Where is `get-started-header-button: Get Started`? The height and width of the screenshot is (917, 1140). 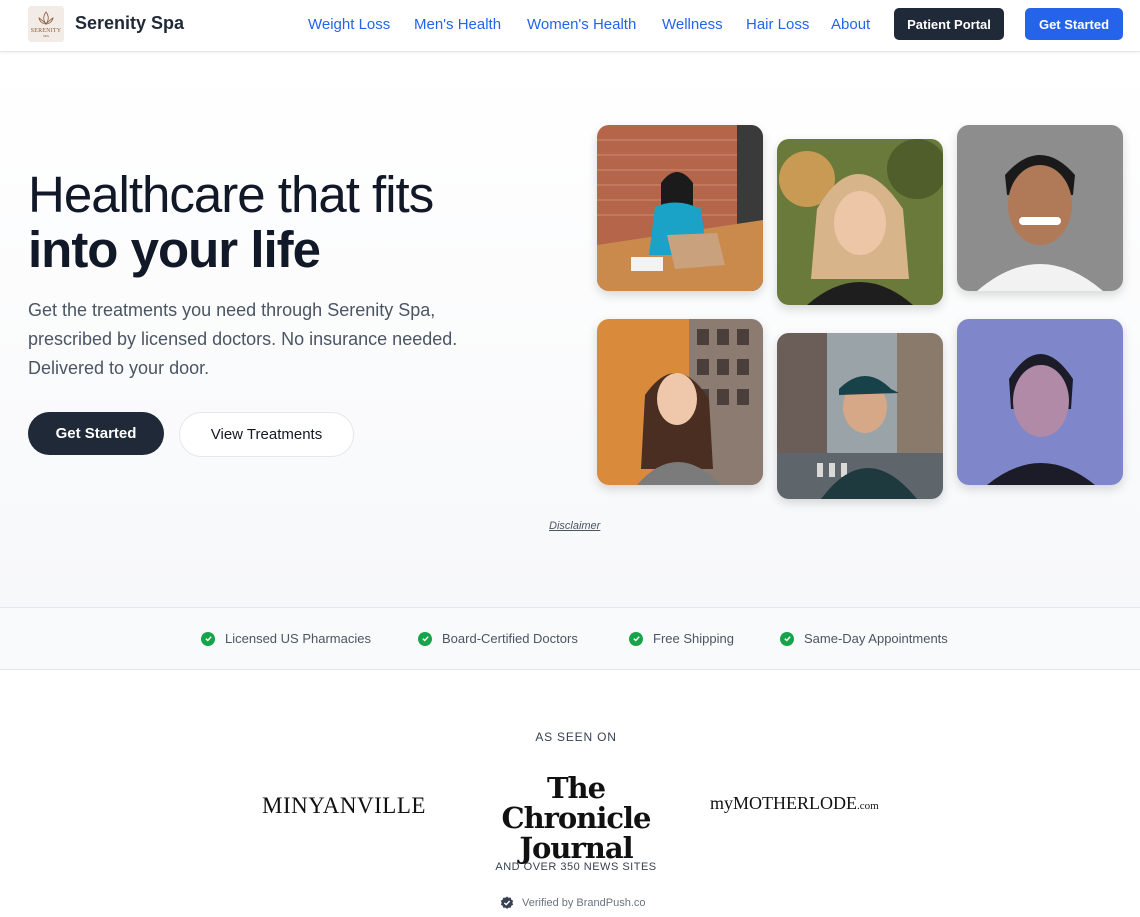 get-started-header-button: Get Started is located at coordinates (1074, 24).